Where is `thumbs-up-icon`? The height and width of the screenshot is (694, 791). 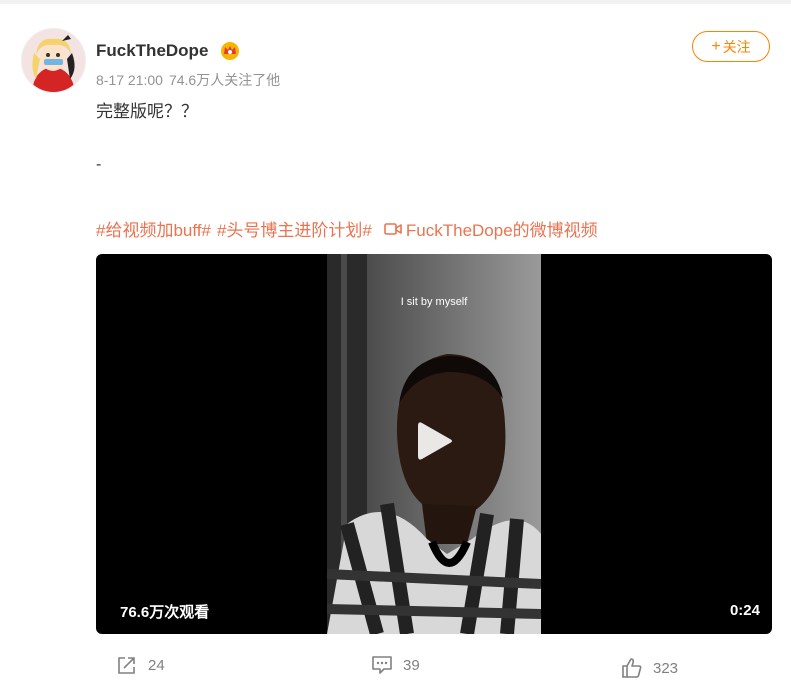 thumbs-up-icon is located at coordinates (632, 668).